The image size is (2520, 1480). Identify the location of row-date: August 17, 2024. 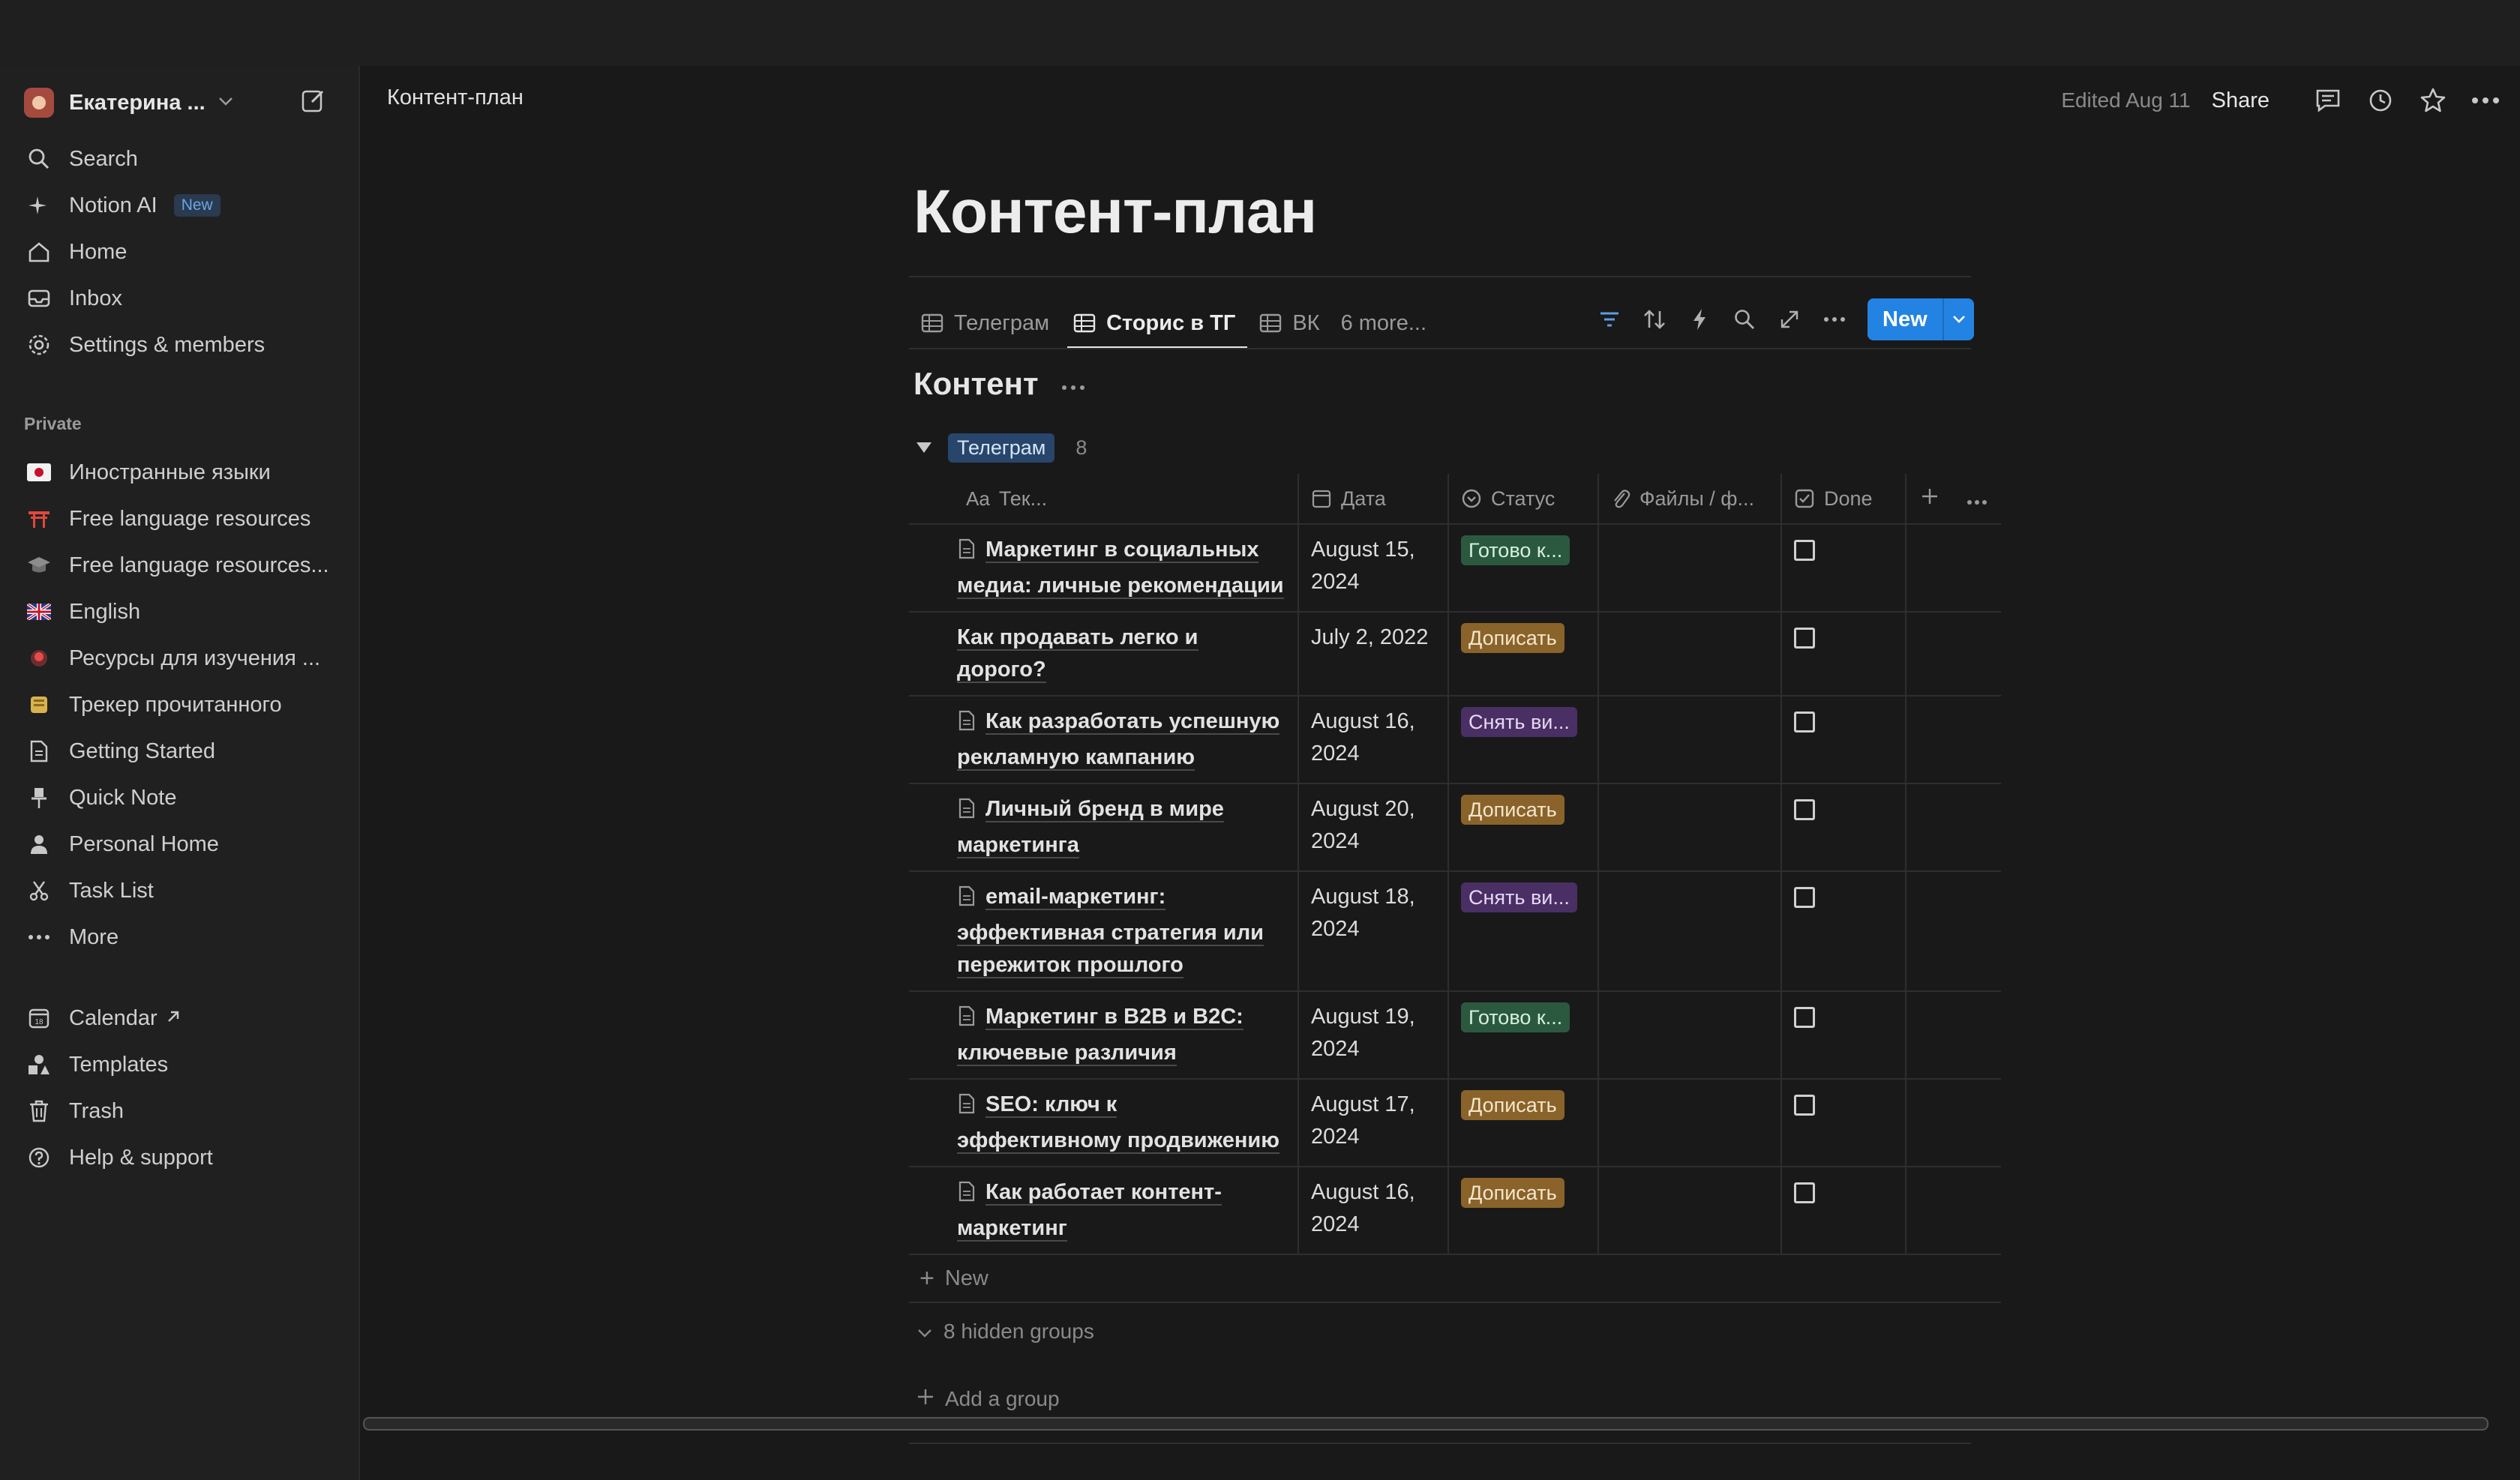
(1373, 1123).